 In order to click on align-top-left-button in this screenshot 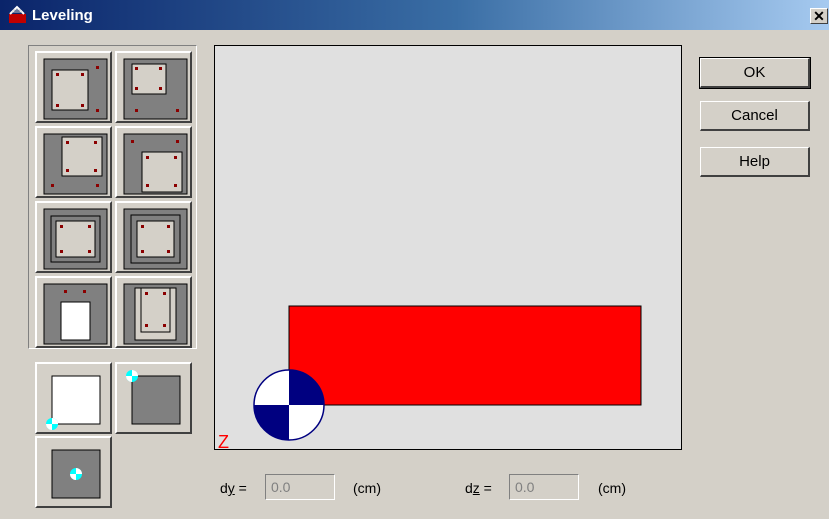, I will do `click(153, 398)`.